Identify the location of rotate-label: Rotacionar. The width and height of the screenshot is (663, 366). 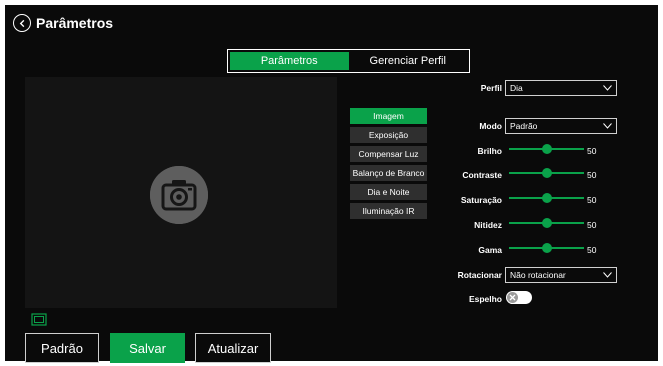
(479, 275).